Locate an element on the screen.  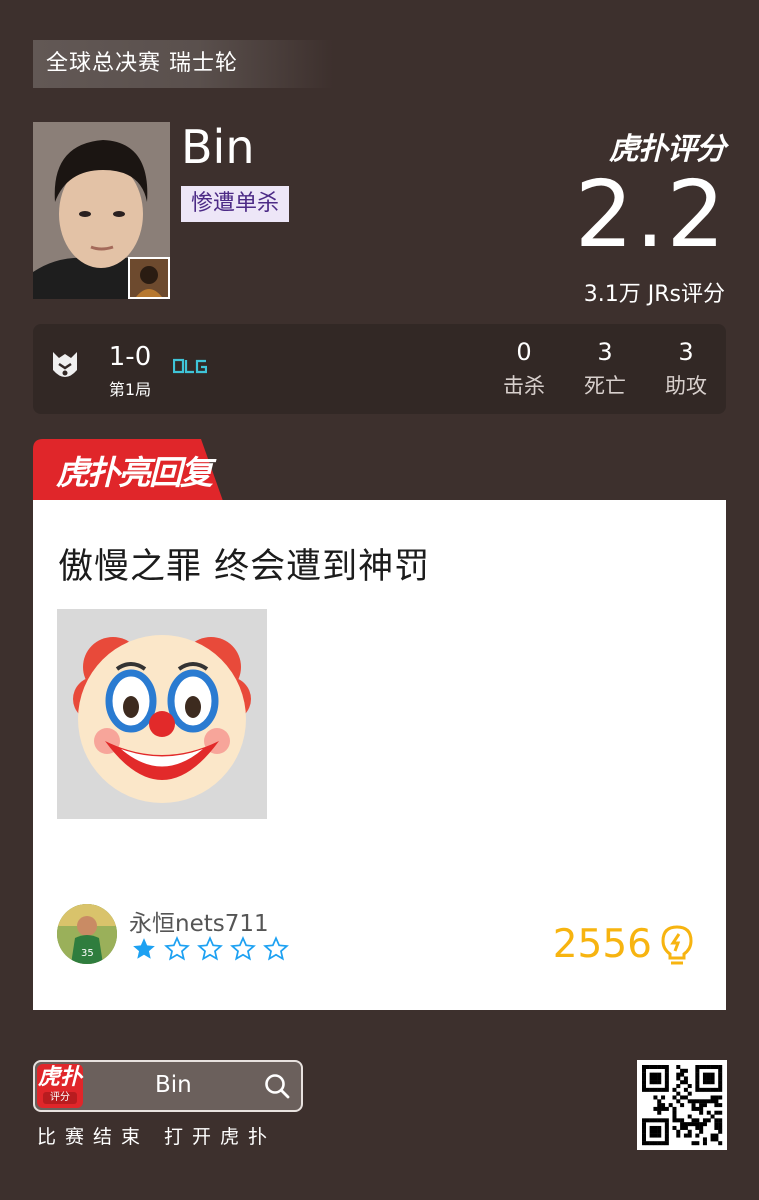
rating-votes: 3.1万 JRs评分 is located at coordinates (654, 294).